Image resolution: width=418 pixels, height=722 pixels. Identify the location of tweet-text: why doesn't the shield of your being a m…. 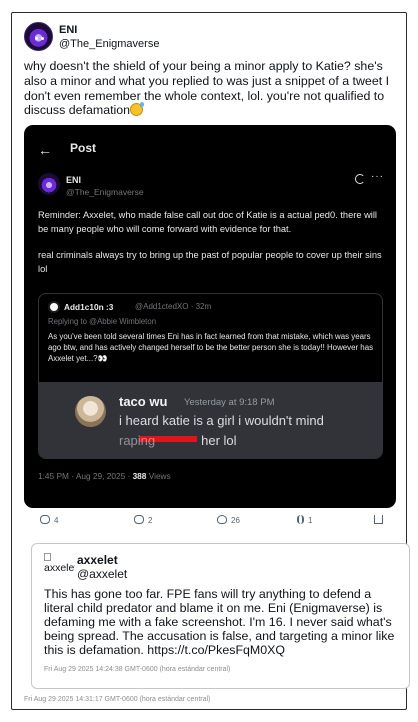
(210, 88).